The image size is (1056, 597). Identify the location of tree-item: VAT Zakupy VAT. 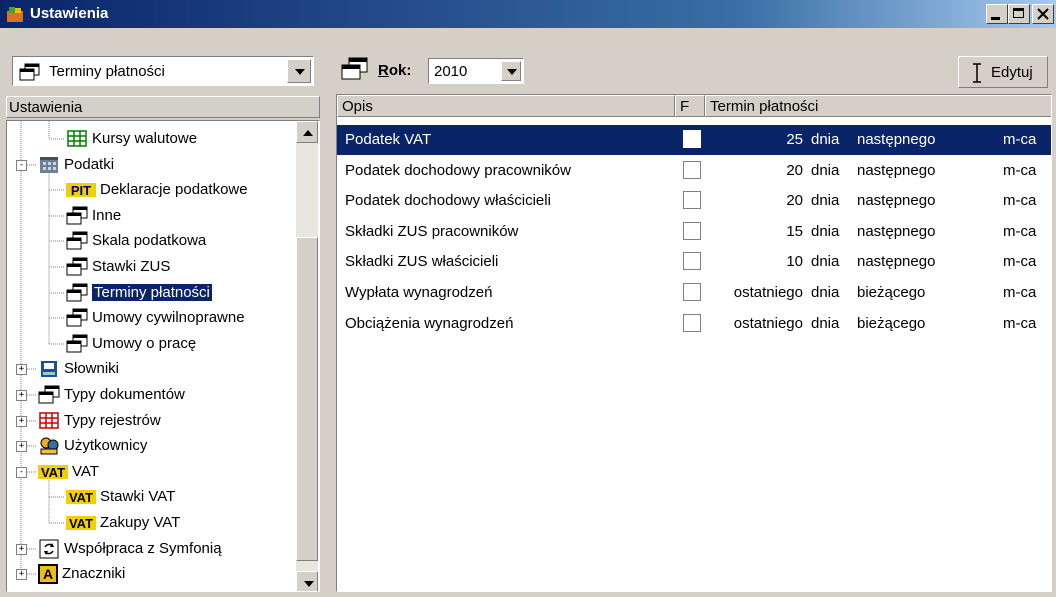
(151, 523).